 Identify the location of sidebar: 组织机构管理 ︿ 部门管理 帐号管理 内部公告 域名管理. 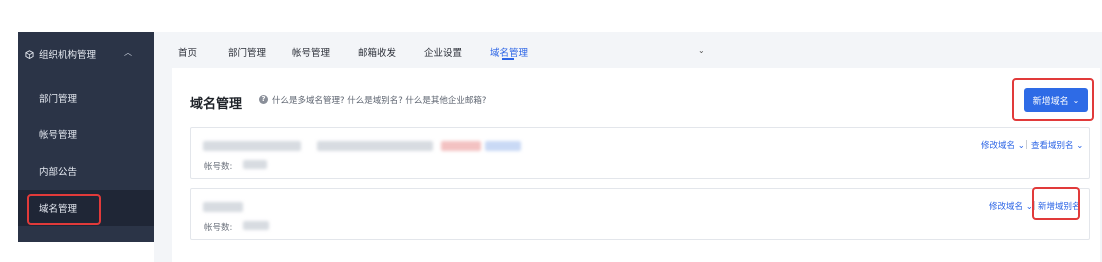
(86, 137).